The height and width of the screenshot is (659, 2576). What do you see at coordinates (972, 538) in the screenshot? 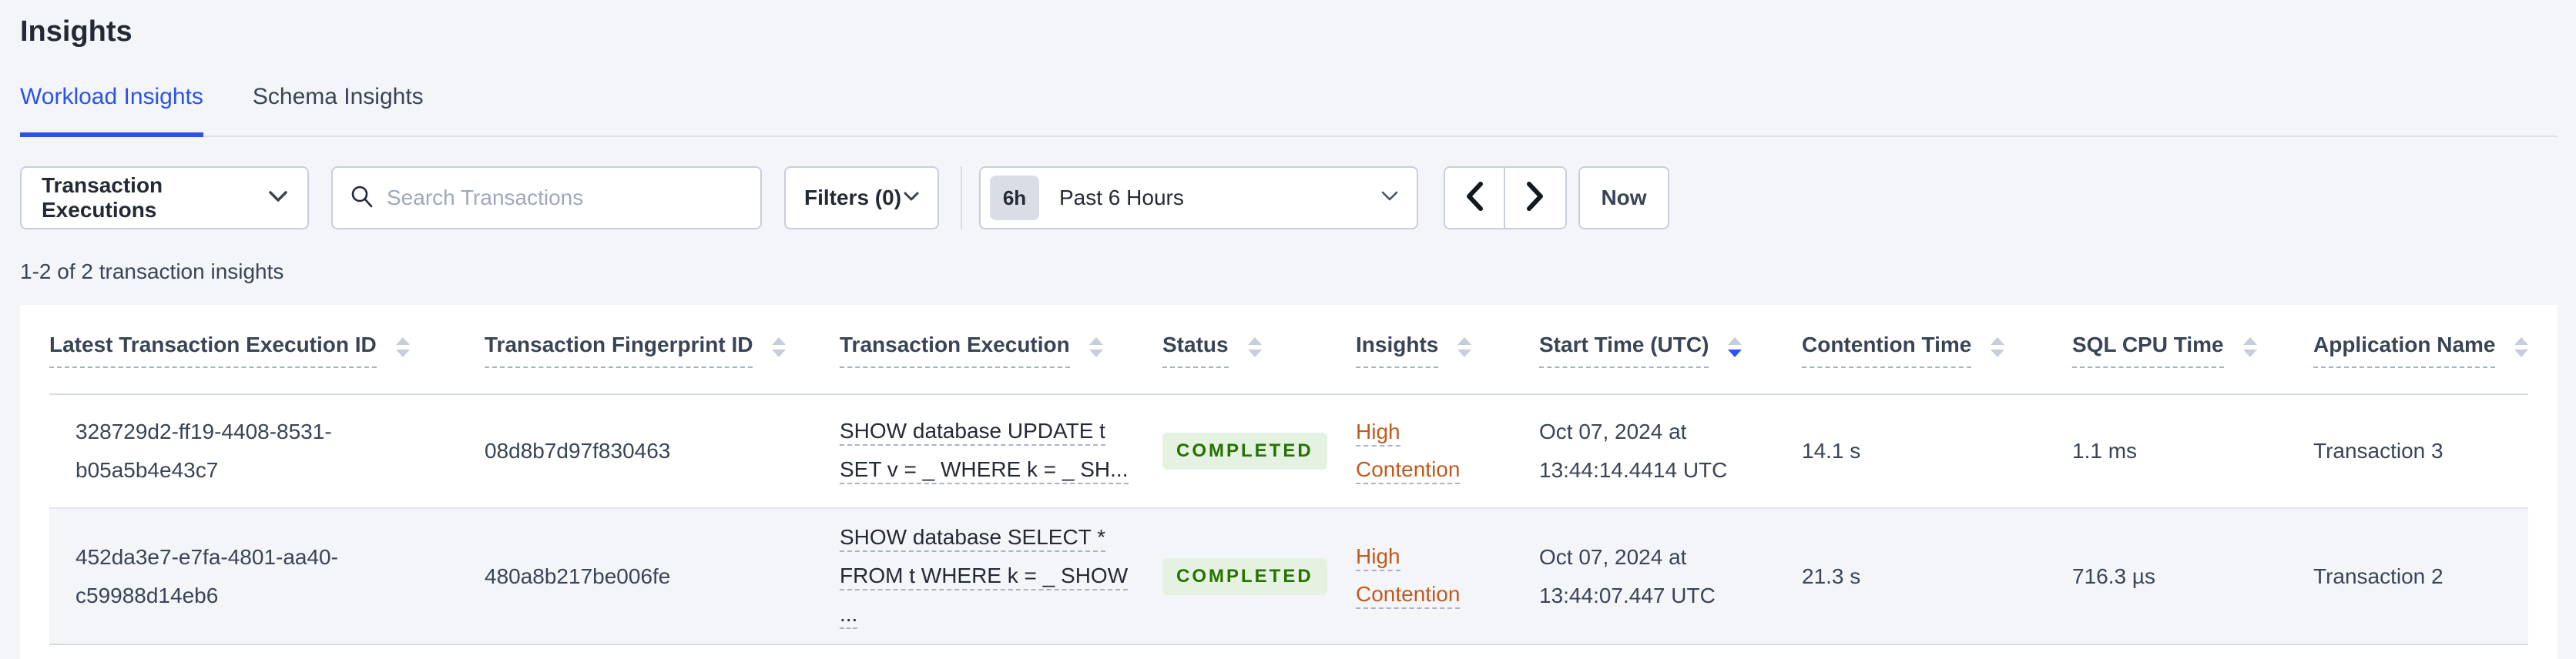
I see `sql-statement-line: SHOW database SELECT *` at bounding box center [972, 538].